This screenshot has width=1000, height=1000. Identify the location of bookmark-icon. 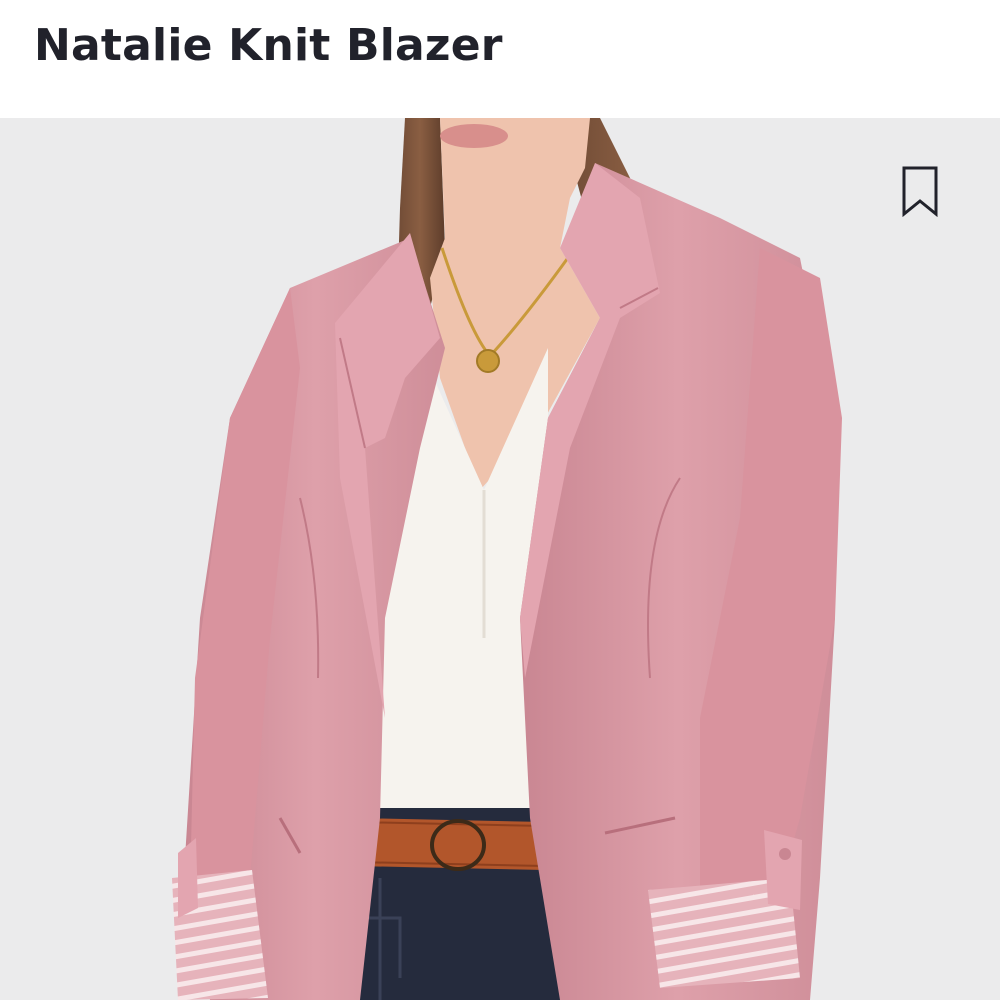
(920, 191).